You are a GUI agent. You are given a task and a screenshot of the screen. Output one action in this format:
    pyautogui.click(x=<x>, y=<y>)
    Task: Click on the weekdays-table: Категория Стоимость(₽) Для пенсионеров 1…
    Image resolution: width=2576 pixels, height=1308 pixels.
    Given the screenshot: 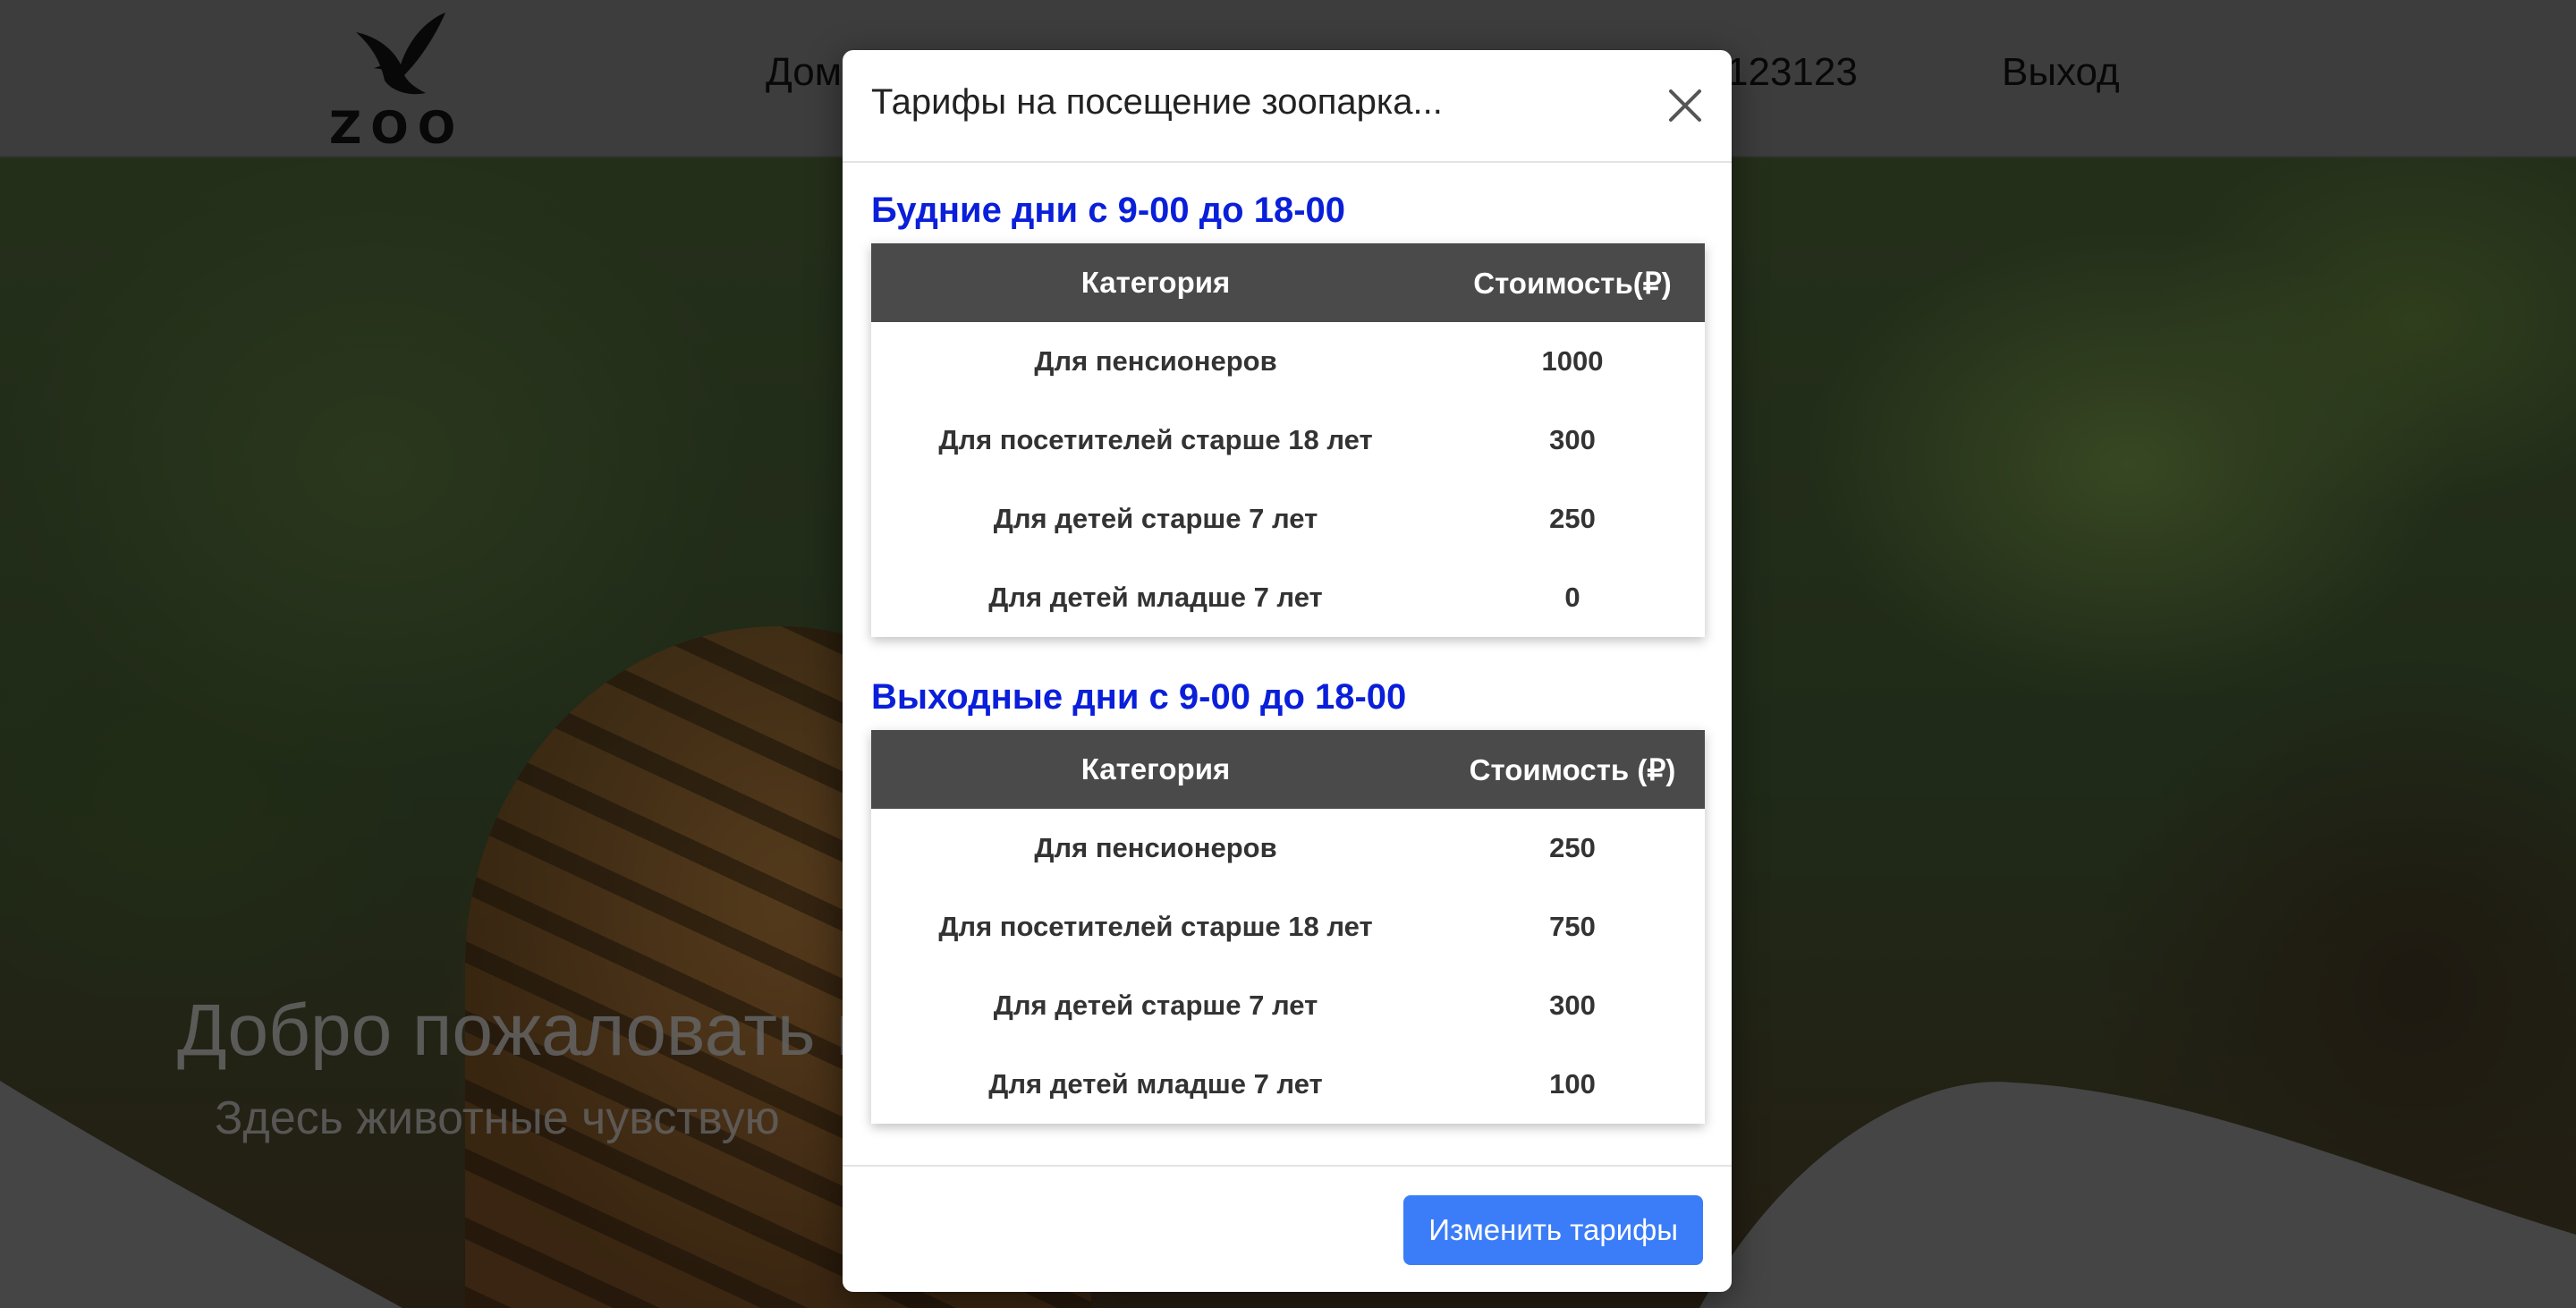 What is the action you would take?
    pyautogui.click(x=1288, y=440)
    